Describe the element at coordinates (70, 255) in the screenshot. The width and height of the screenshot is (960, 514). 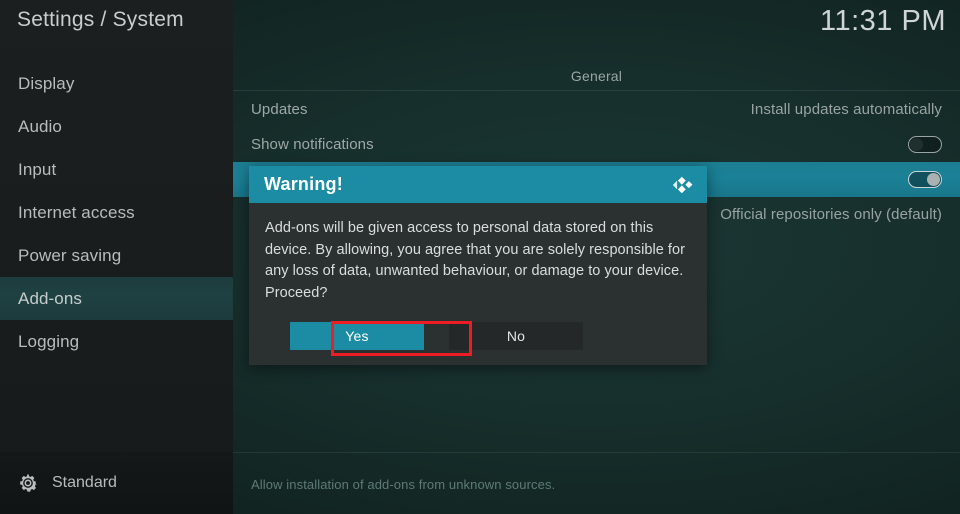
I see `sidebar-item-label: Power saving` at that location.